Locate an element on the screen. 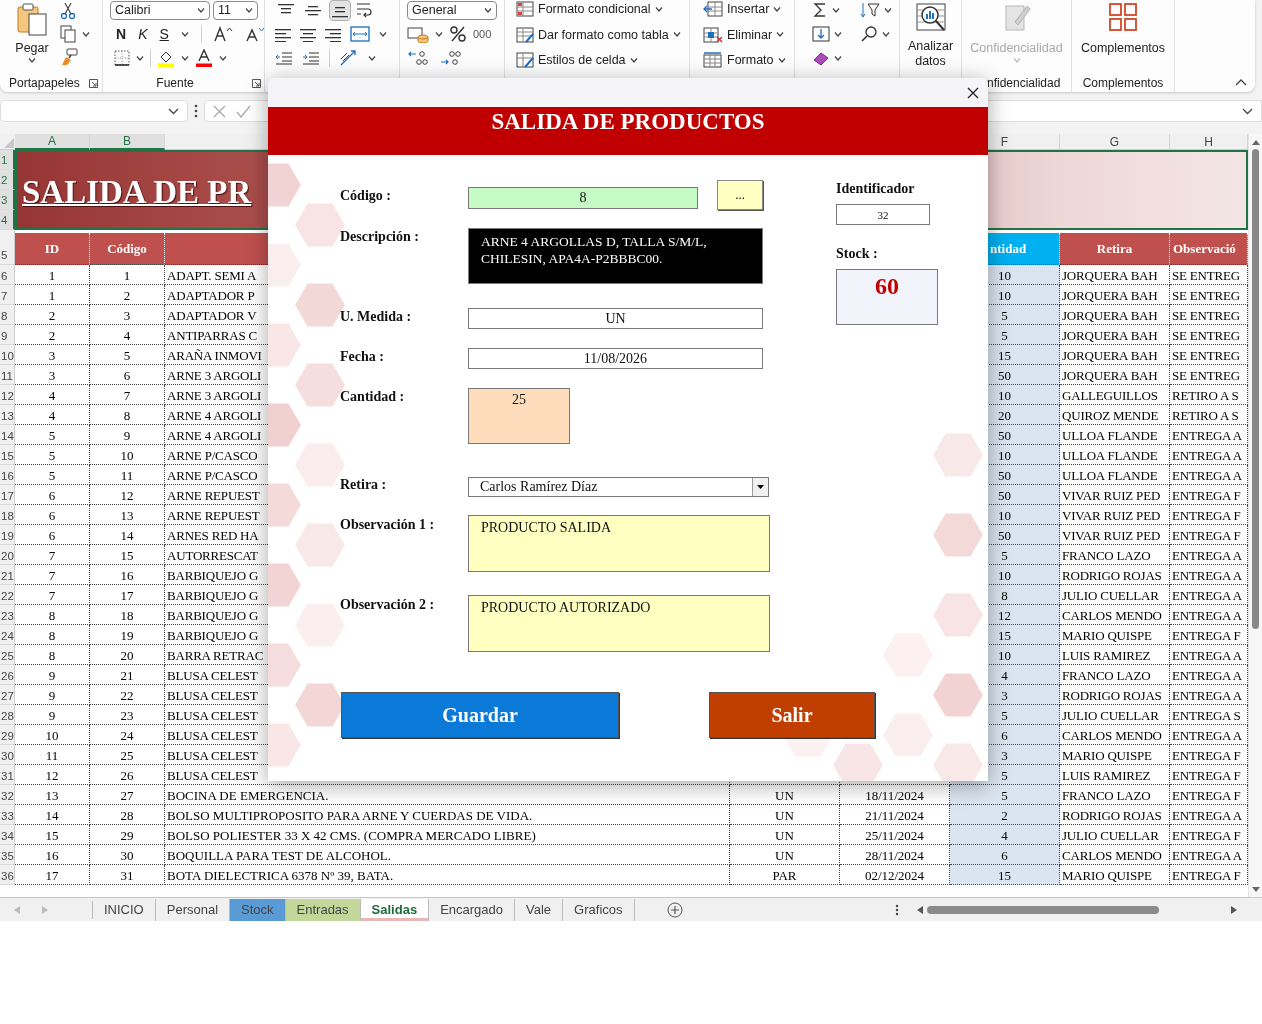 The width and height of the screenshot is (1262, 1024). underline-button: S is located at coordinates (164, 34).